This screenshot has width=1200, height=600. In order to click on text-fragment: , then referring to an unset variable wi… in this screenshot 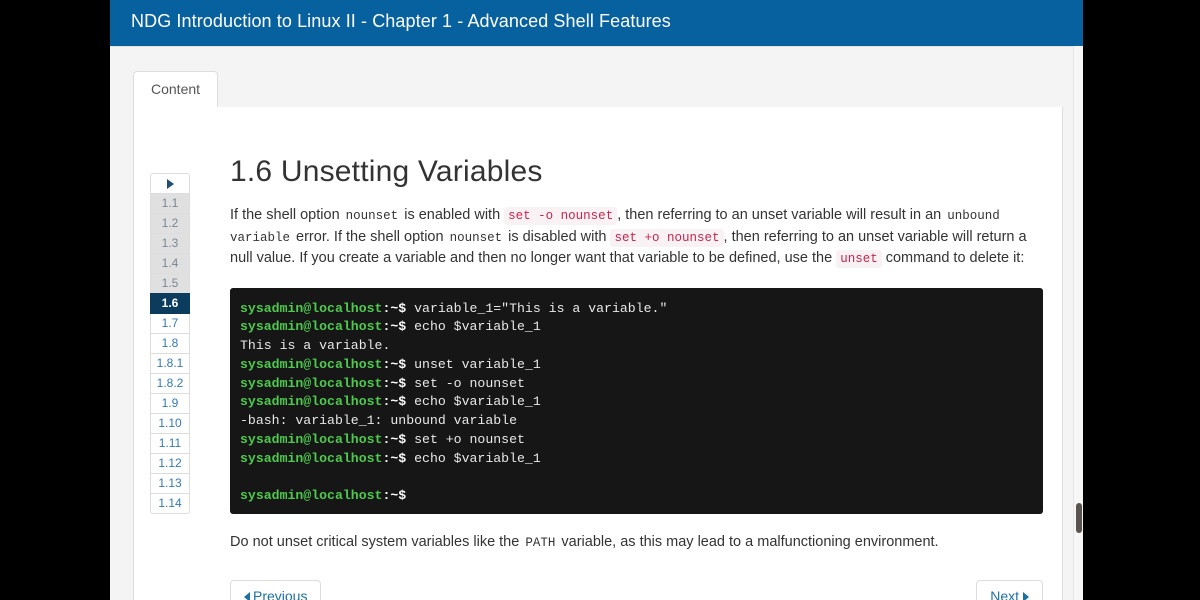, I will do `click(781, 215)`.